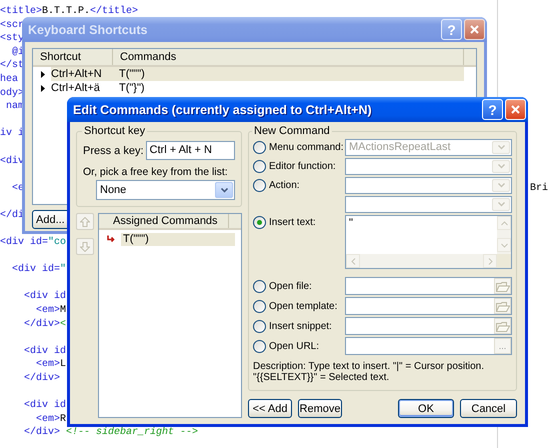  I want to click on column-header: Commands, so click(288, 57).